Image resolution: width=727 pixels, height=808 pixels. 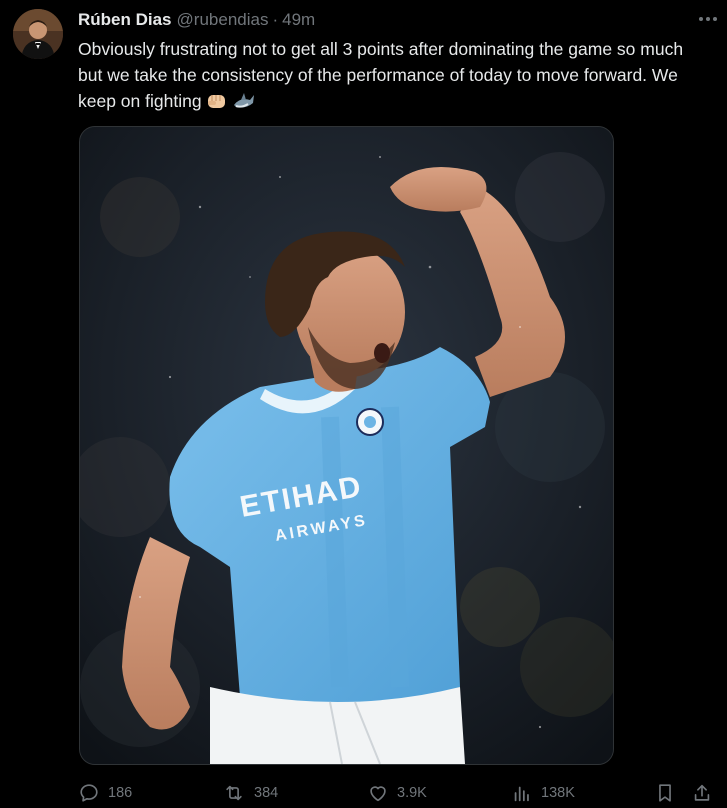 I want to click on repost-icon, so click(x=234, y=793).